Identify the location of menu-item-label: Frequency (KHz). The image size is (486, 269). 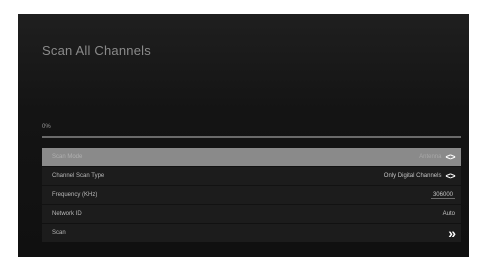
(75, 195).